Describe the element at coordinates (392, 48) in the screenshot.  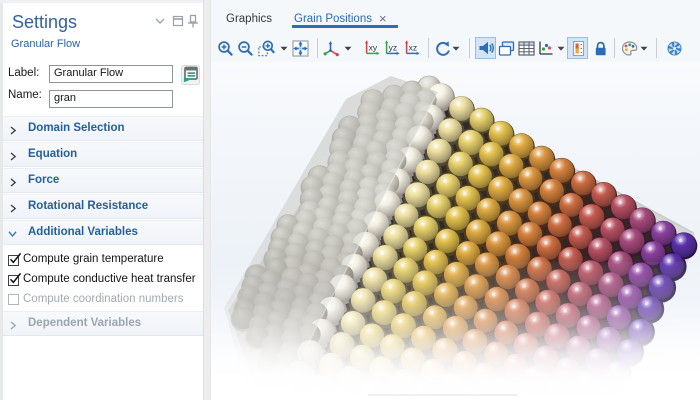
I see `svg-text: yz` at that location.